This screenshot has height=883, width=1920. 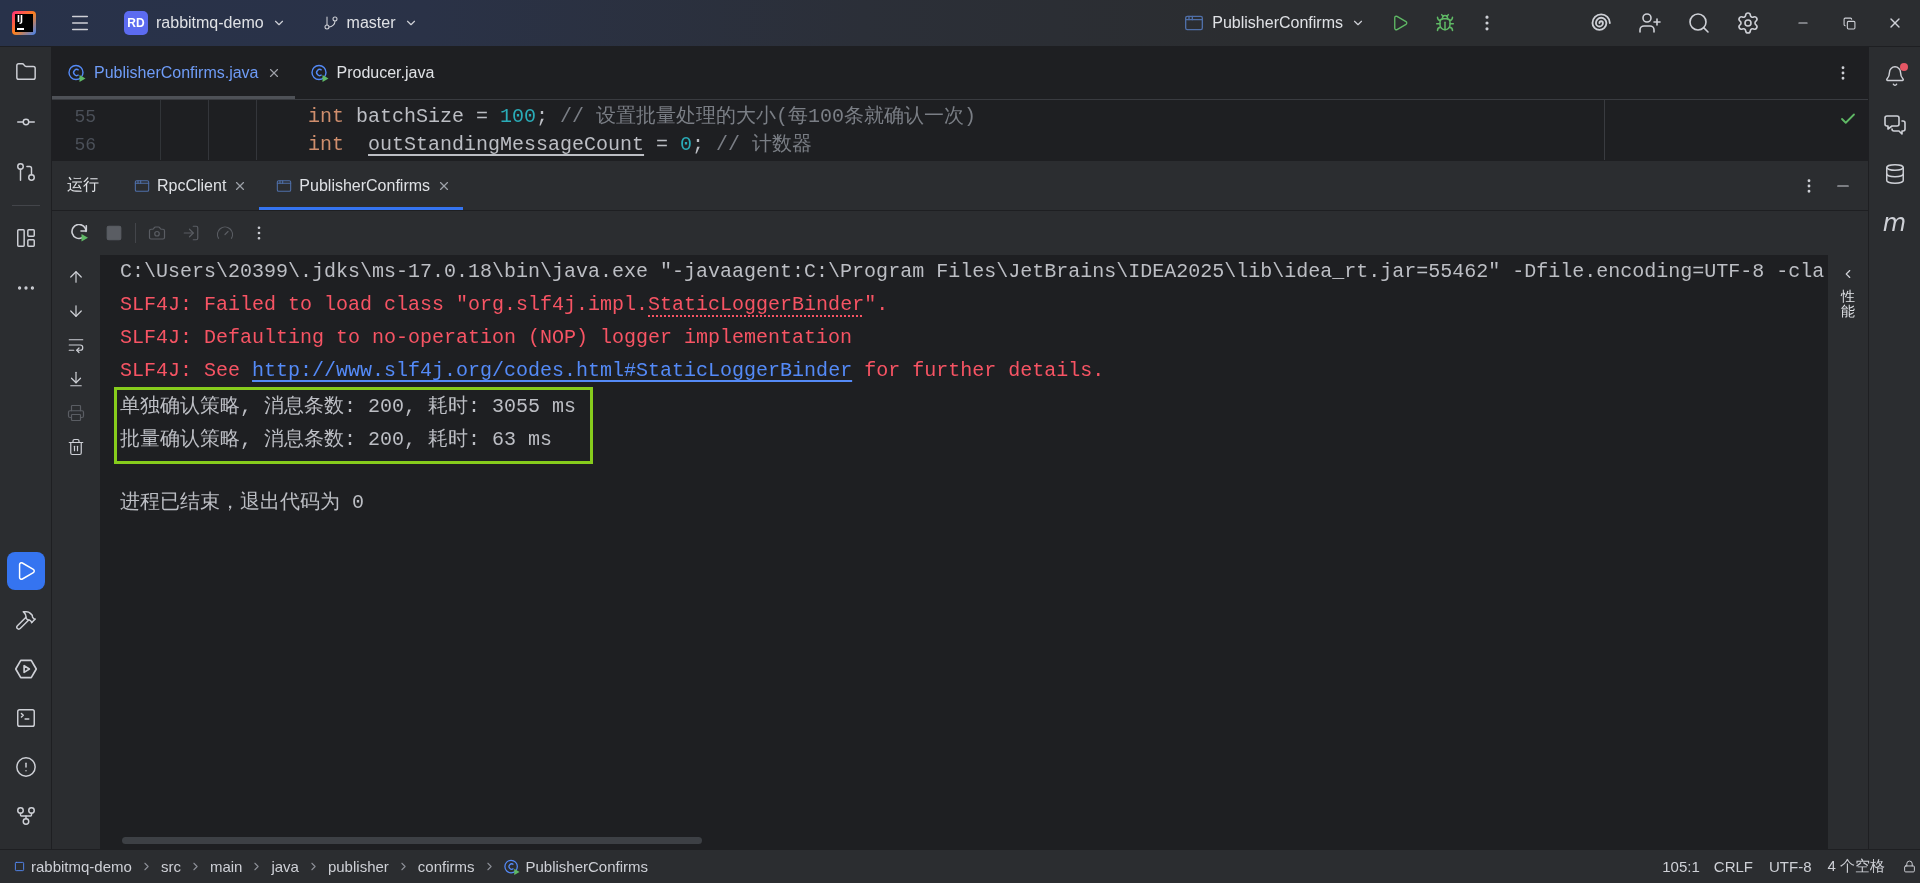 What do you see at coordinates (412, 840) in the screenshot?
I see `horizontal-scrollbar` at bounding box center [412, 840].